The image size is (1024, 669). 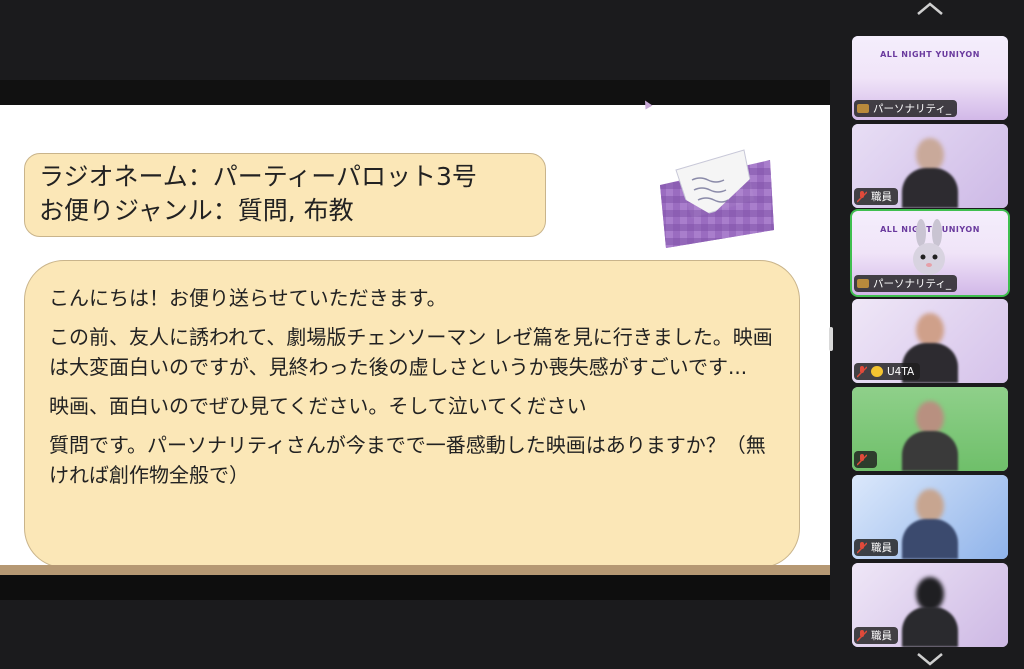 What do you see at coordinates (930, 78) in the screenshot?
I see `participant-tile: ALL NIGHT YUNIYON パーソナリティ_` at bounding box center [930, 78].